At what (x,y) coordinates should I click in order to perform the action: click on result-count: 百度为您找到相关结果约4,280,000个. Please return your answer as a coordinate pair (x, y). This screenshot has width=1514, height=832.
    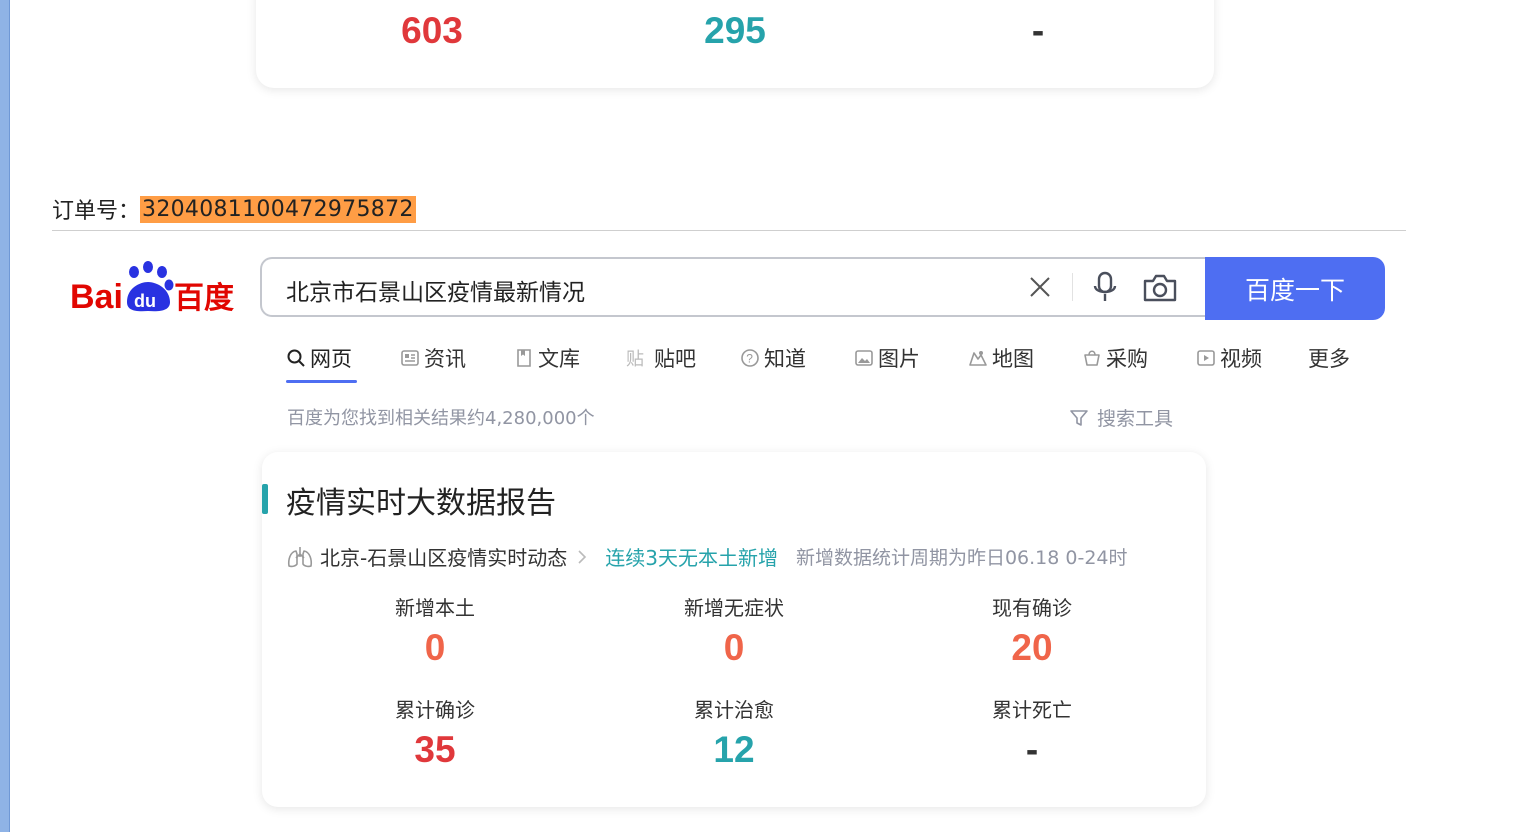
    Looking at the image, I should click on (441, 418).